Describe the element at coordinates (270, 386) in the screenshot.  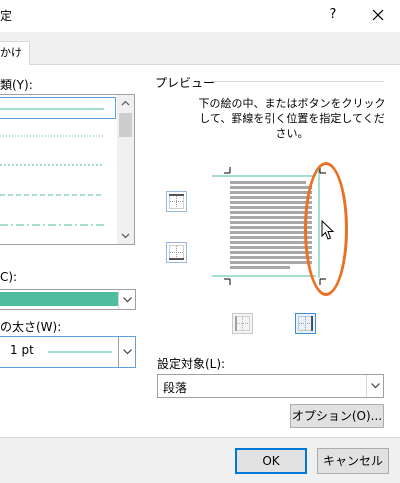
I see `apply-to-dropdown: 段落` at that location.